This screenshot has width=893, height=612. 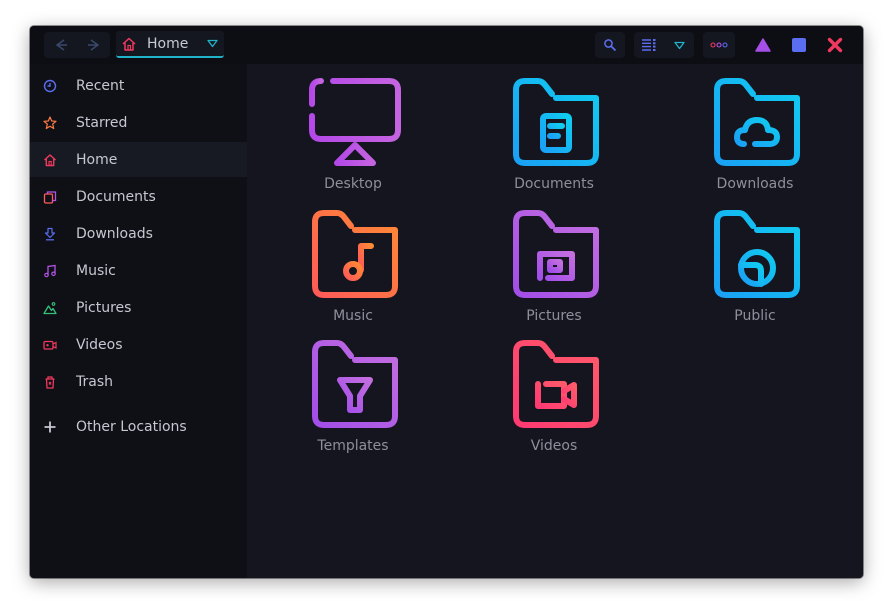 I want to click on folder-document-icon, so click(x=556, y=122).